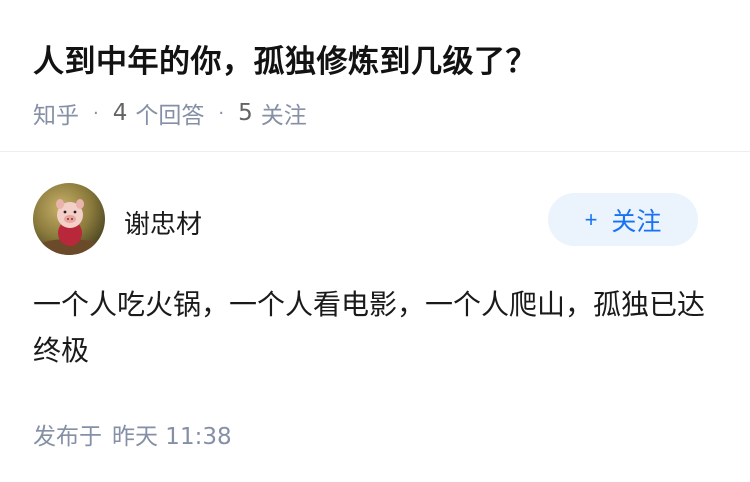 This screenshot has width=750, height=482. I want to click on piglet-avatar-icon, so click(69, 219).